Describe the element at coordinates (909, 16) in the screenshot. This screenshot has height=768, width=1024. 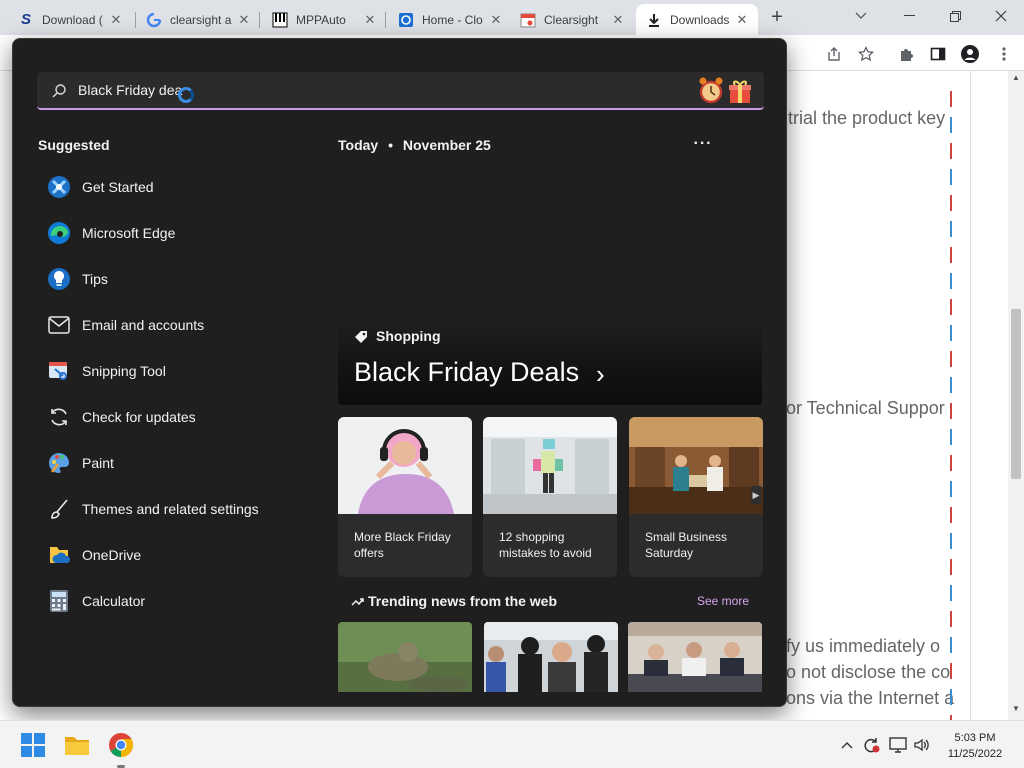
I see `minimize-button` at that location.